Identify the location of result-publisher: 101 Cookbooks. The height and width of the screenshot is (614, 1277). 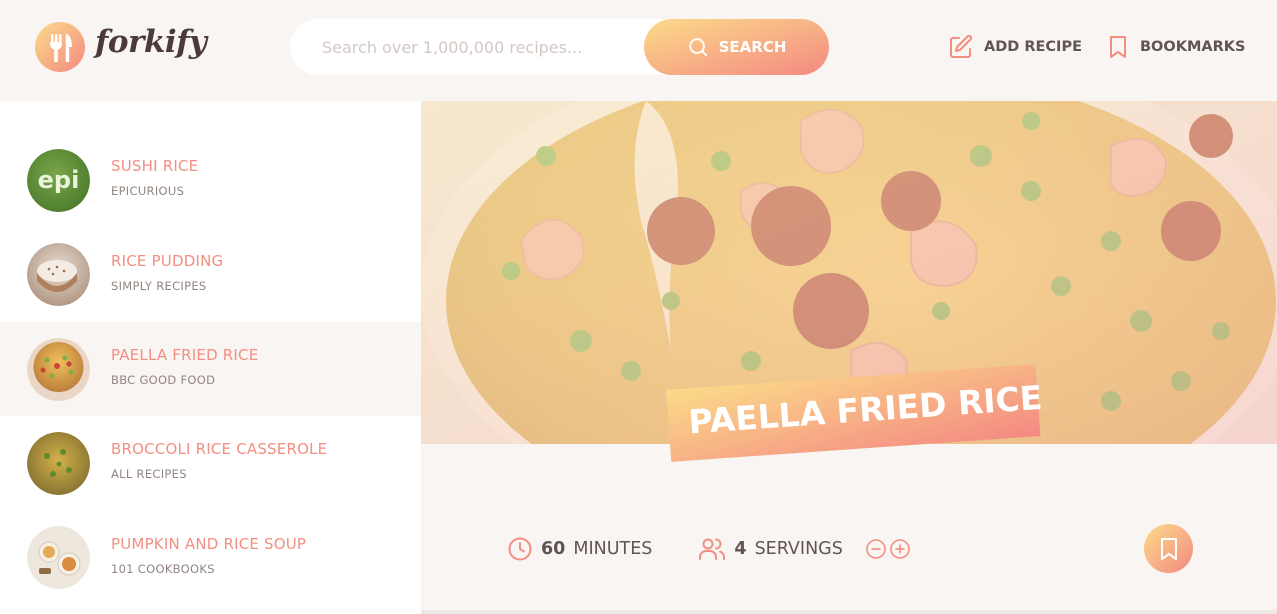
(163, 569).